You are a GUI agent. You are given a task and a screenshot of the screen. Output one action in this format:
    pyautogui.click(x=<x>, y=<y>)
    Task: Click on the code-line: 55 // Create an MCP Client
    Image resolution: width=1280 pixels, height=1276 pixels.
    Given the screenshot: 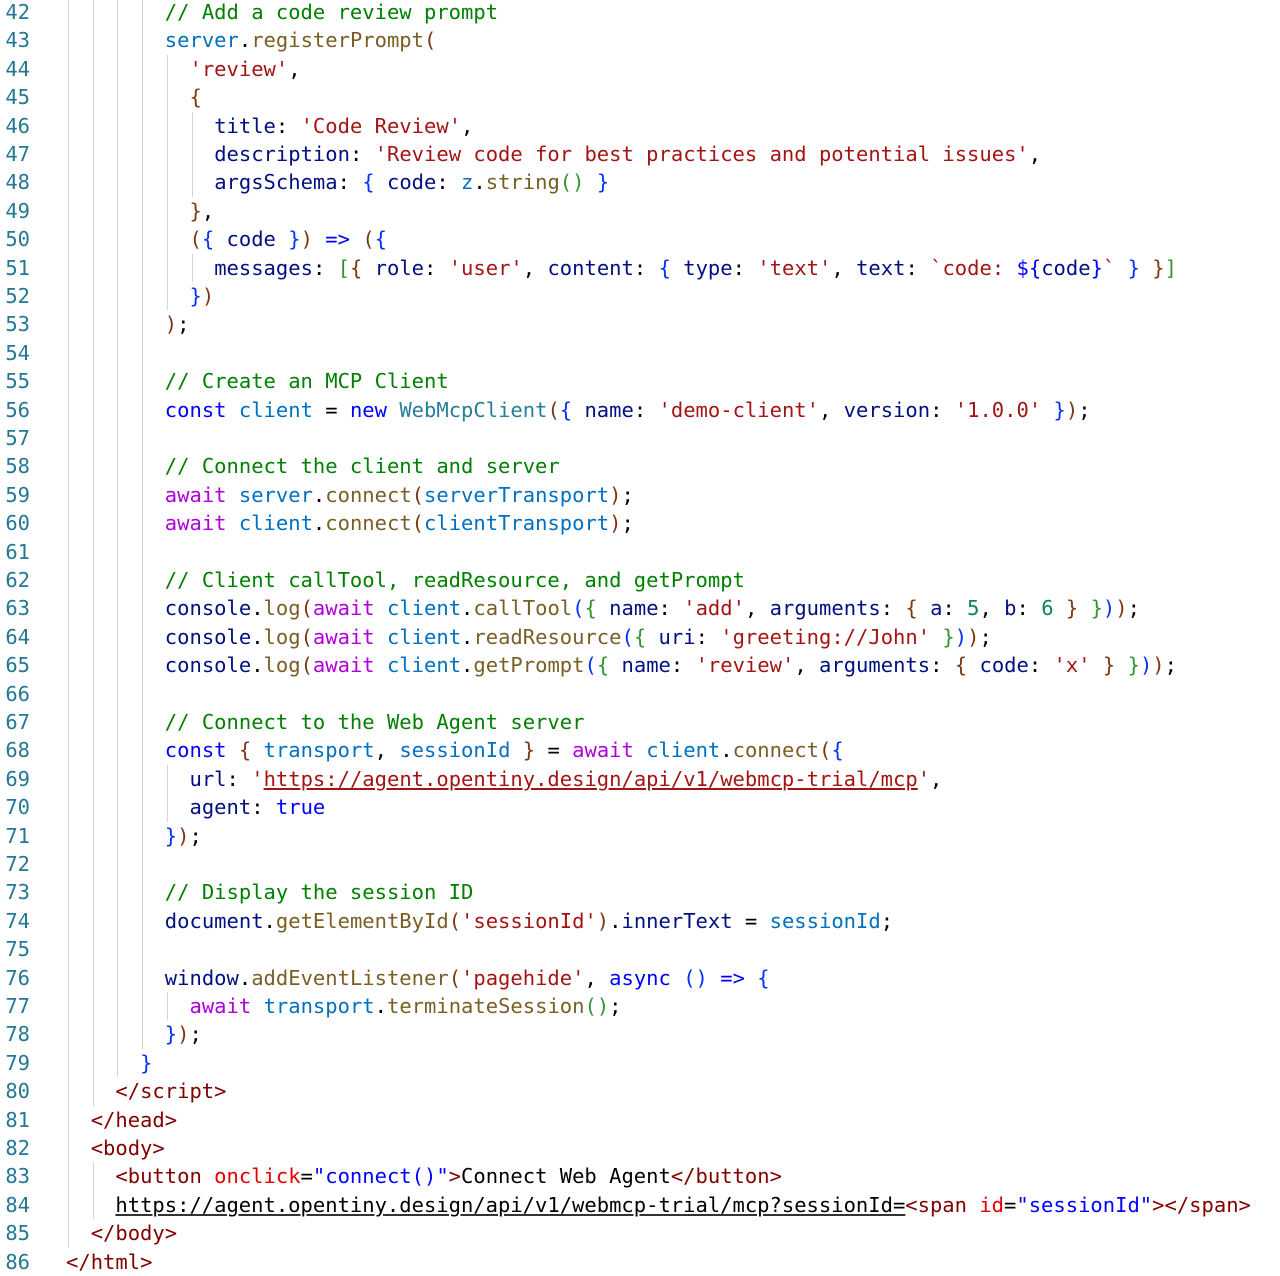 What is the action you would take?
    pyautogui.click(x=640, y=381)
    